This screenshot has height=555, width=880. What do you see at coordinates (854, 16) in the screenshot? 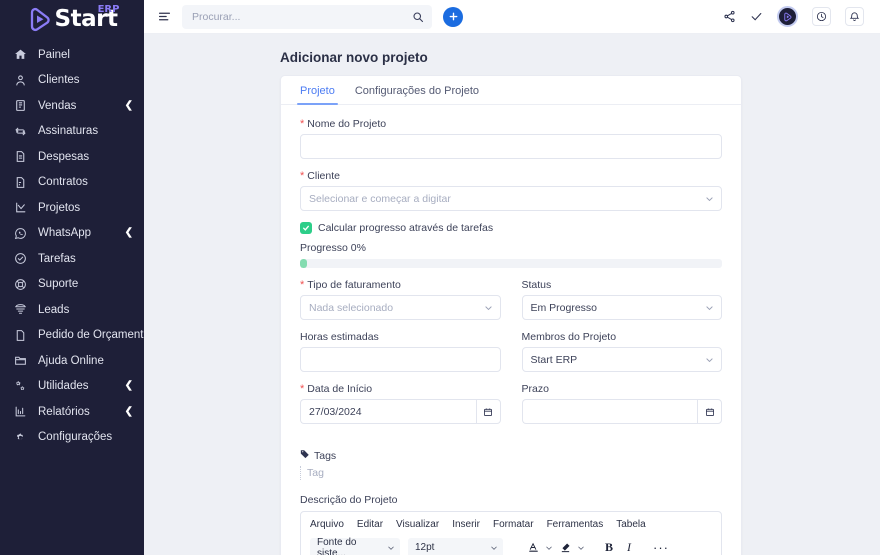
I see `bell-icon` at bounding box center [854, 16].